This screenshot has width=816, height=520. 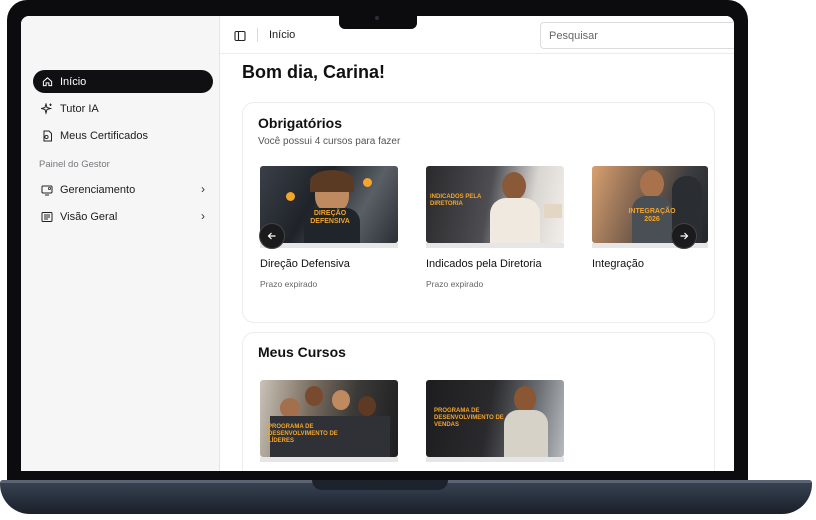 What do you see at coordinates (456, 200) in the screenshot?
I see `thumbnail-text: Indicados pela Diretoria` at bounding box center [456, 200].